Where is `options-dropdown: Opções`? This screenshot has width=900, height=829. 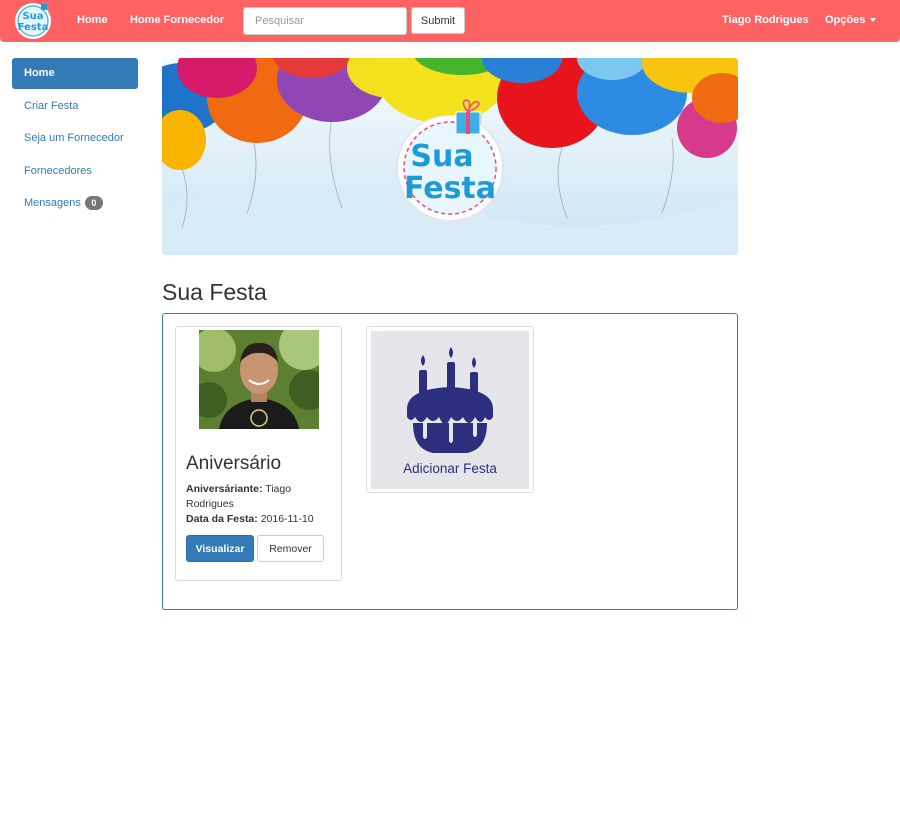
options-dropdown: Opções is located at coordinates (851, 20).